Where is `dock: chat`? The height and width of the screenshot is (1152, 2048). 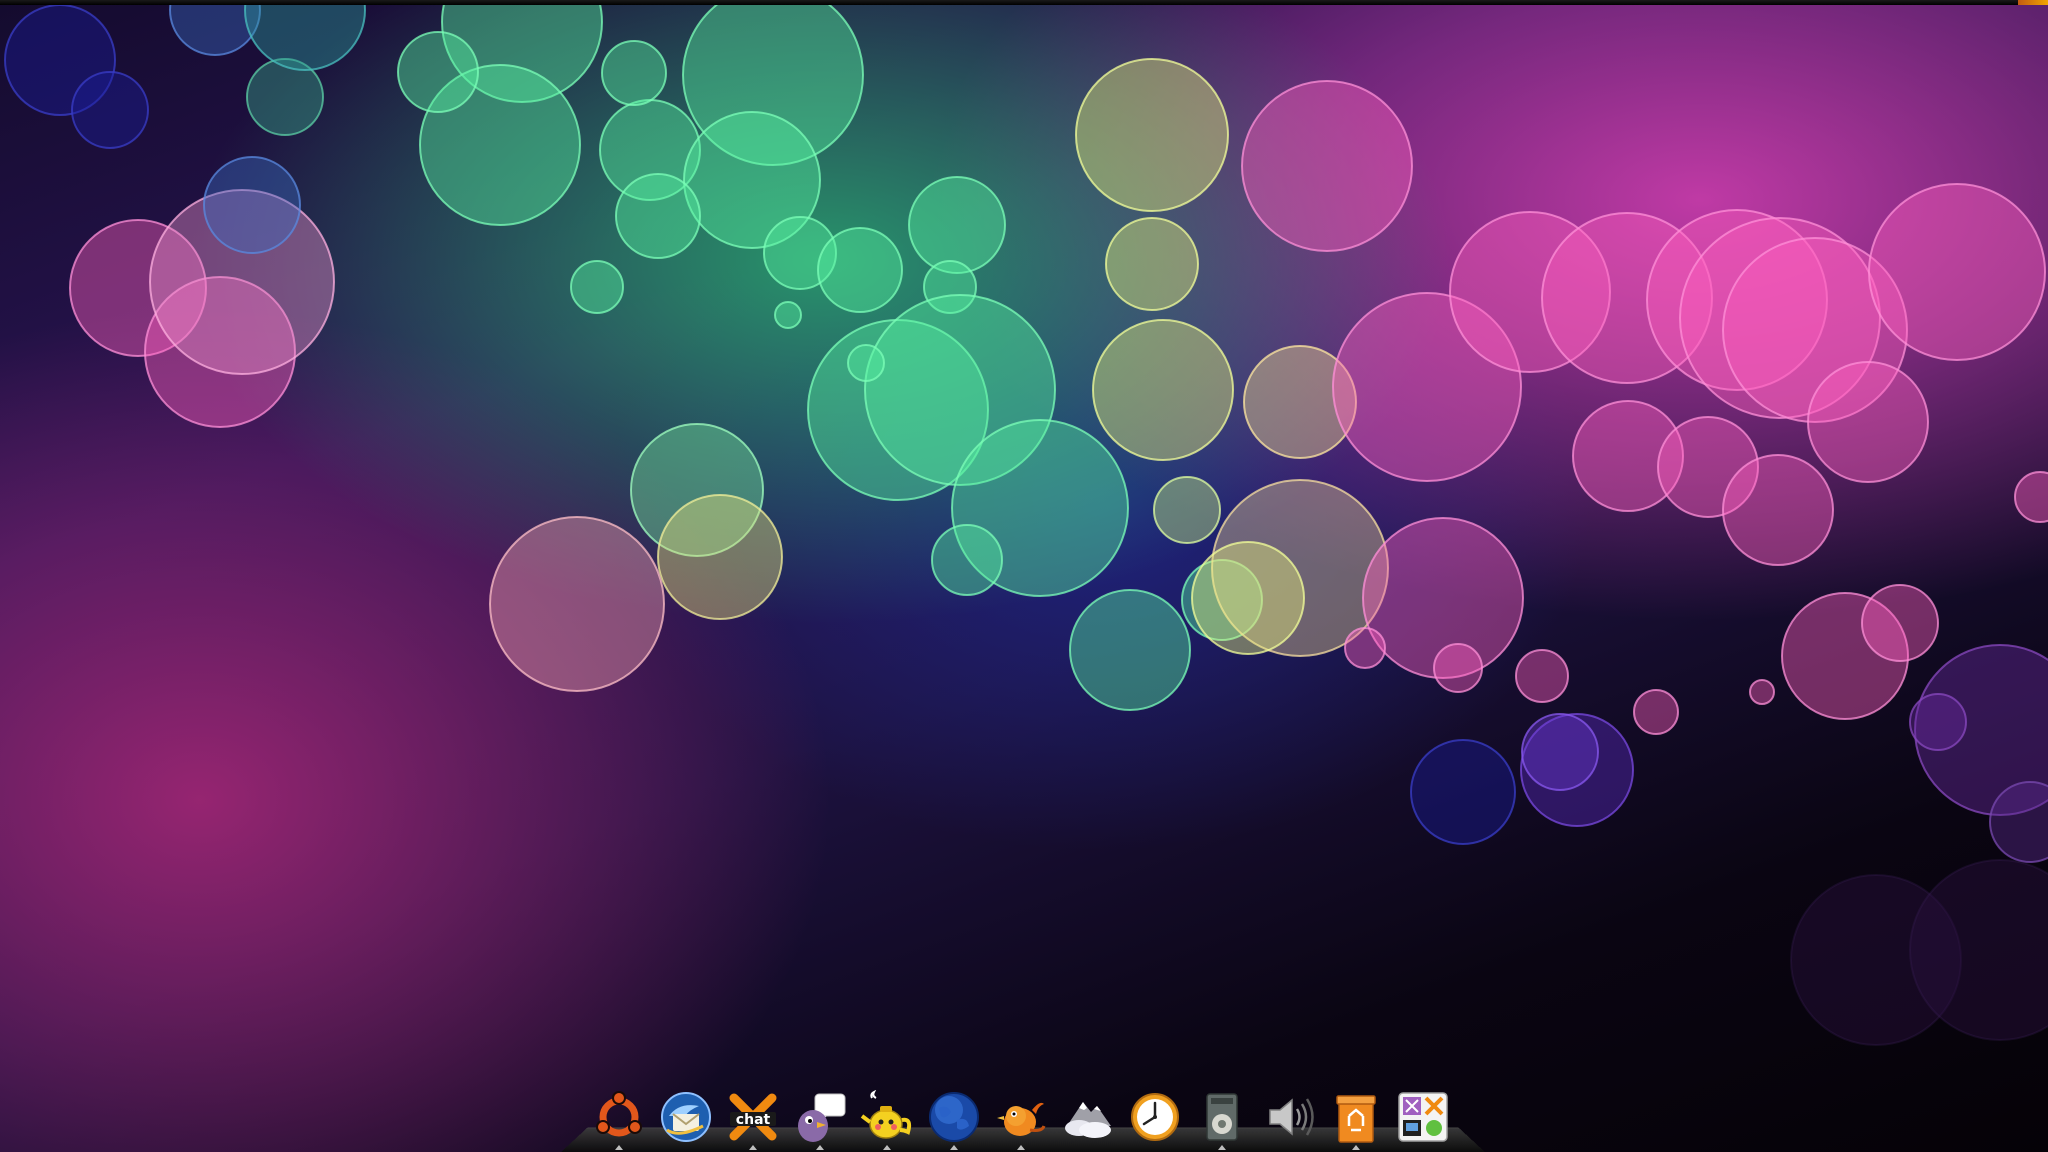 dock: chat is located at coordinates (1023, 1115).